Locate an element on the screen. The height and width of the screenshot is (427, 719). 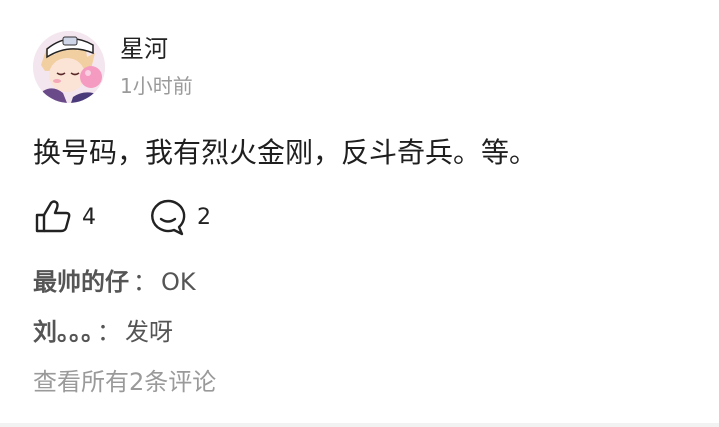
post-timestamp: 1小时前 is located at coordinates (156, 86).